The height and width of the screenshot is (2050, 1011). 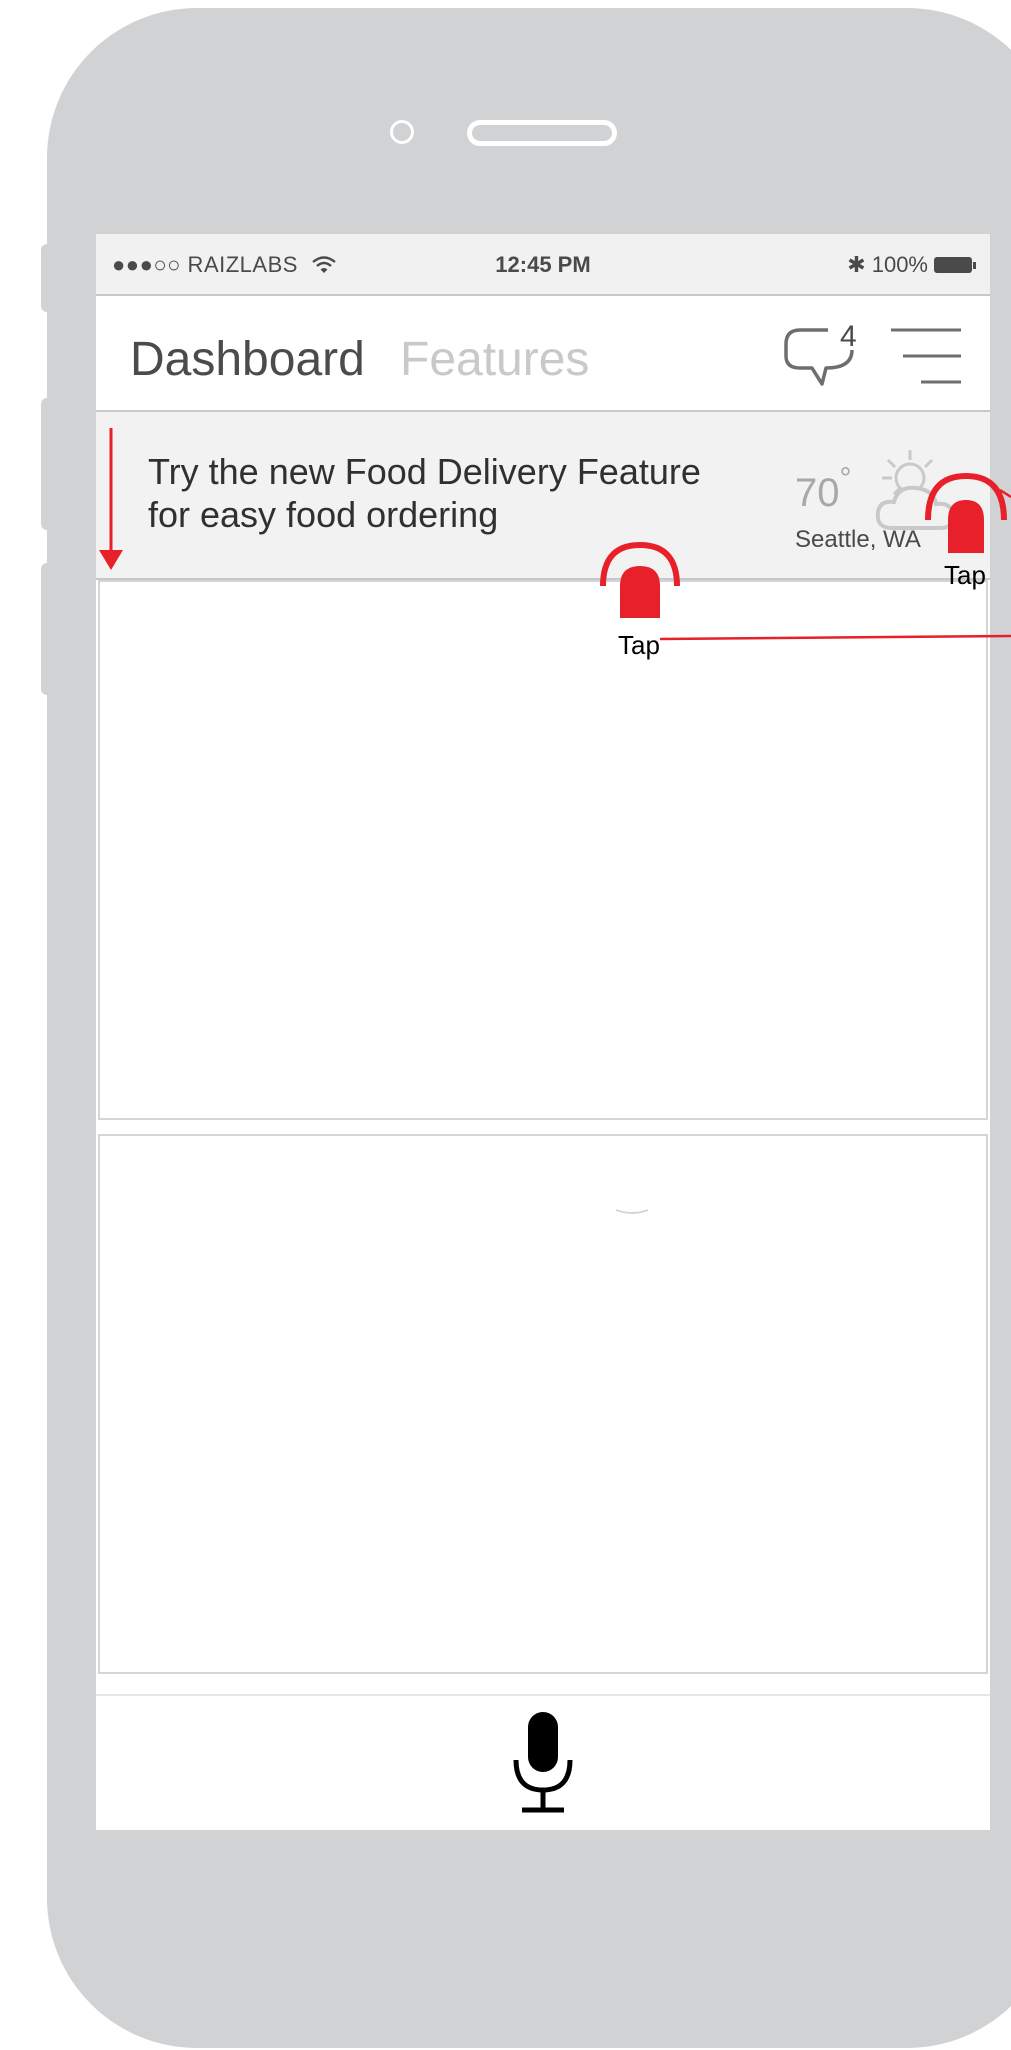 I want to click on nav-bar: Dashboard Features 4, so click(x=543, y=354).